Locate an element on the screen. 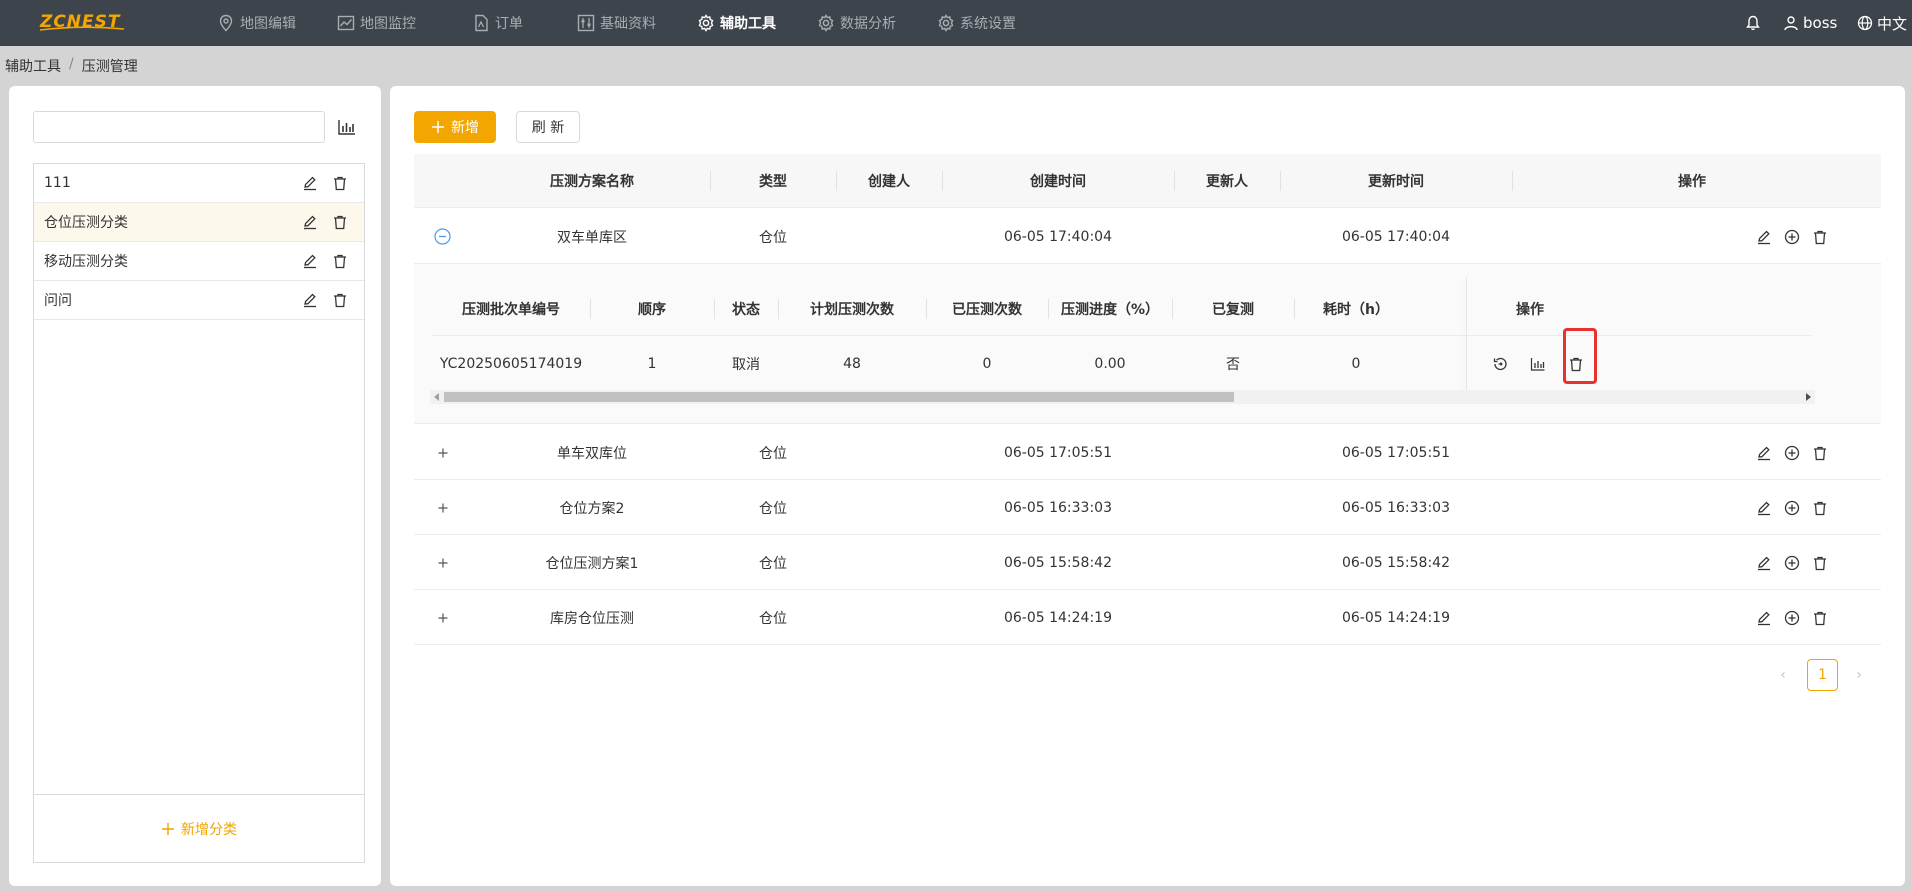  breadcrumb-root: 辅助工具 is located at coordinates (33, 66).